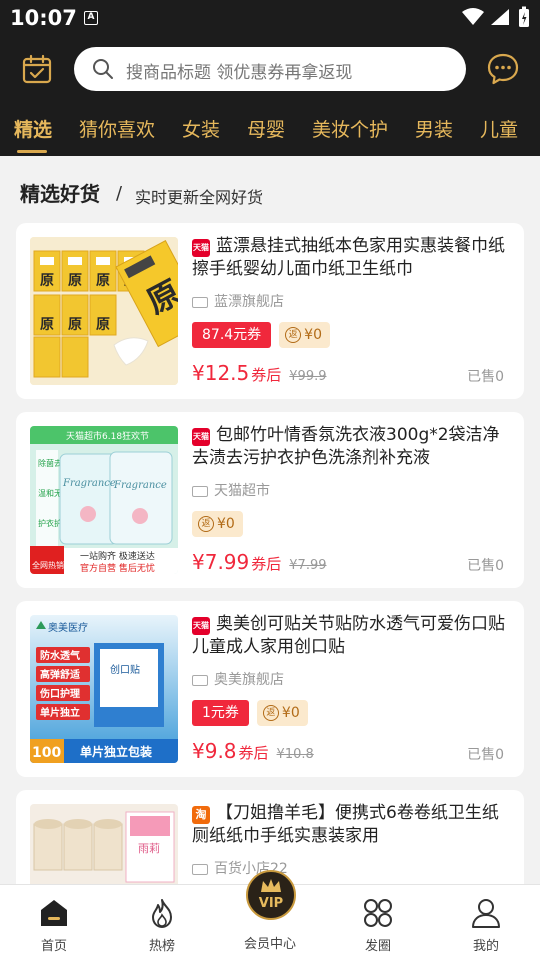 This screenshot has height=960, width=540. Describe the element at coordinates (295, 754) in the screenshot. I see `original-price: ¥10.8` at that location.